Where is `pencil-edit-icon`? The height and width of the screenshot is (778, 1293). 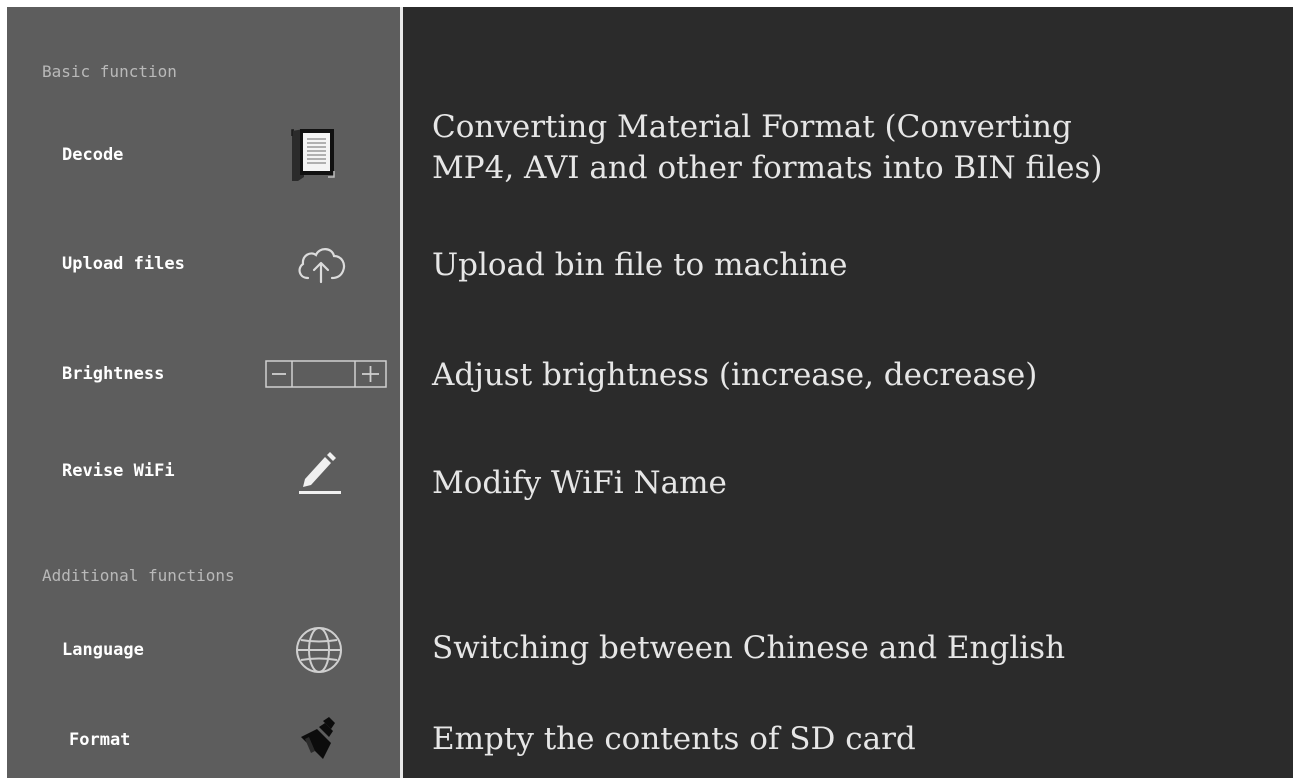 pencil-edit-icon is located at coordinates (320, 473).